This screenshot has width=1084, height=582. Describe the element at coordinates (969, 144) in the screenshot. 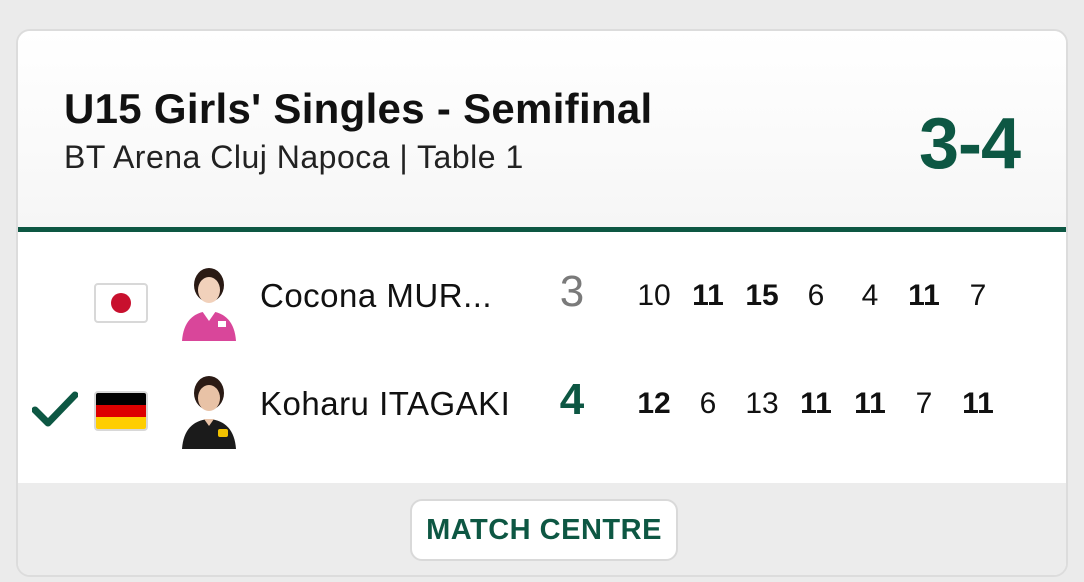

I see `overall-score: 3-4` at that location.